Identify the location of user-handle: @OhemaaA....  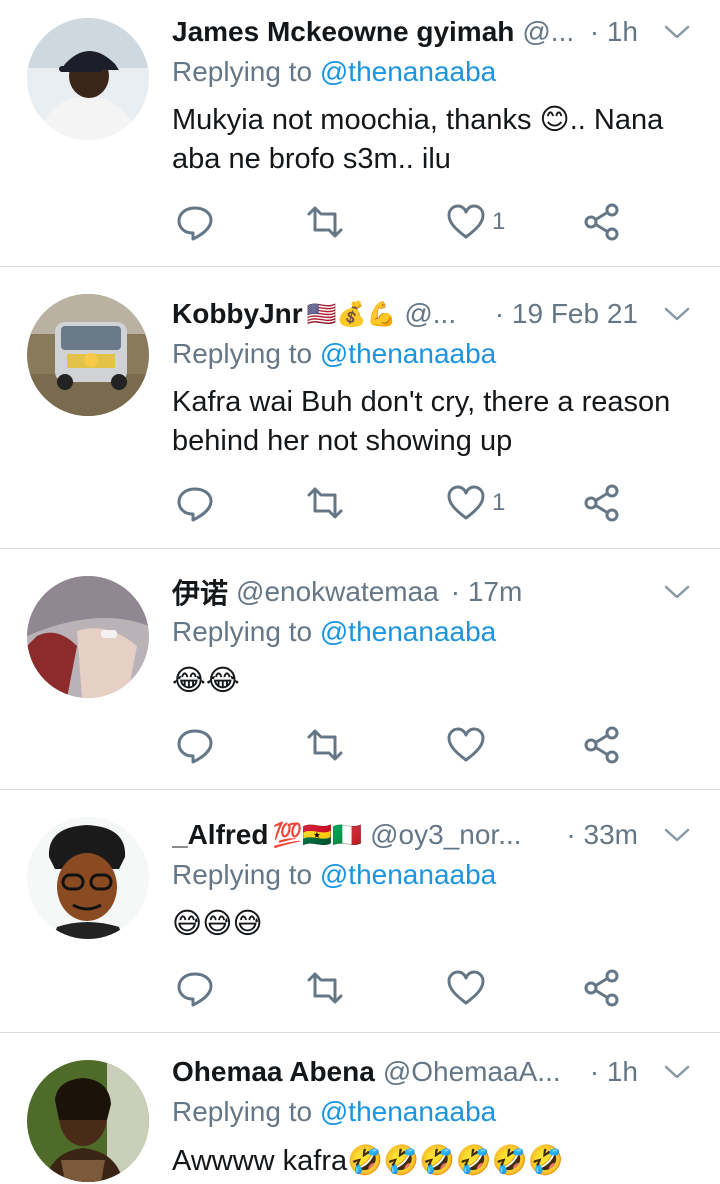
(472, 1072).